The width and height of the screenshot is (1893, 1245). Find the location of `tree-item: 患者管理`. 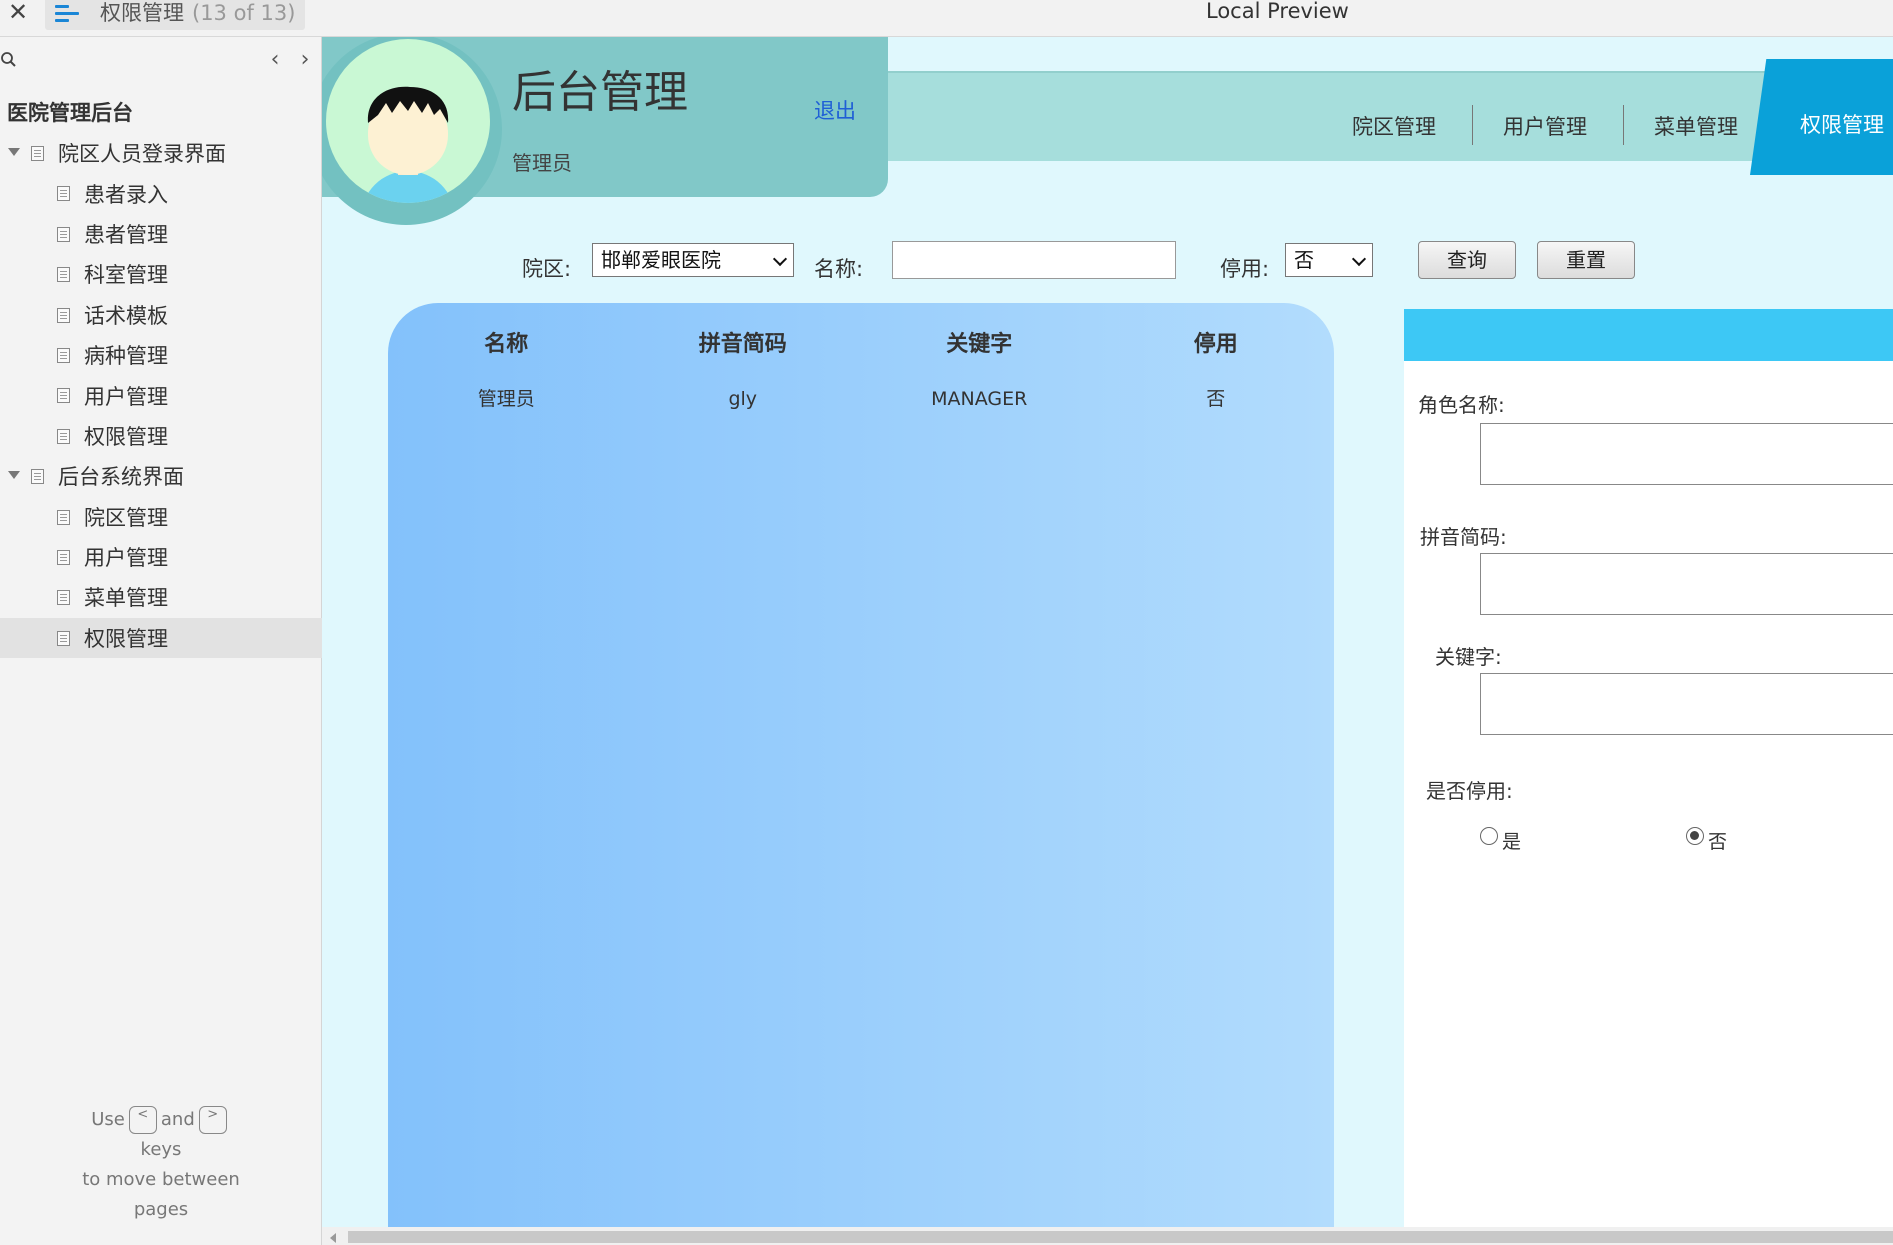

tree-item: 患者管理 is located at coordinates (161, 234).